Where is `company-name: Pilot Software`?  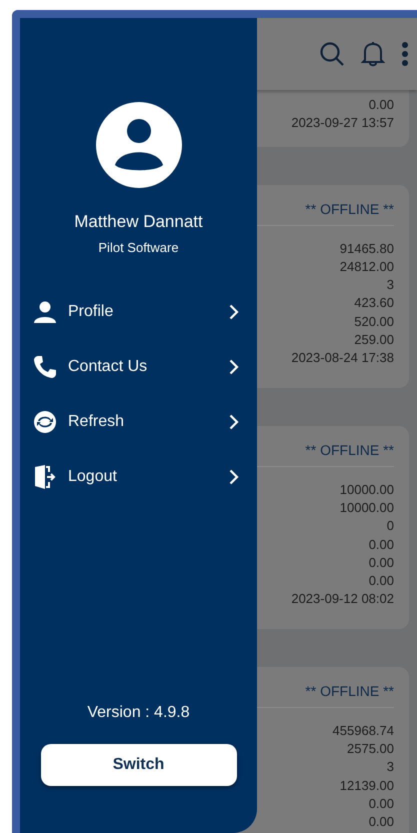
company-name: Pilot Software is located at coordinates (138, 247).